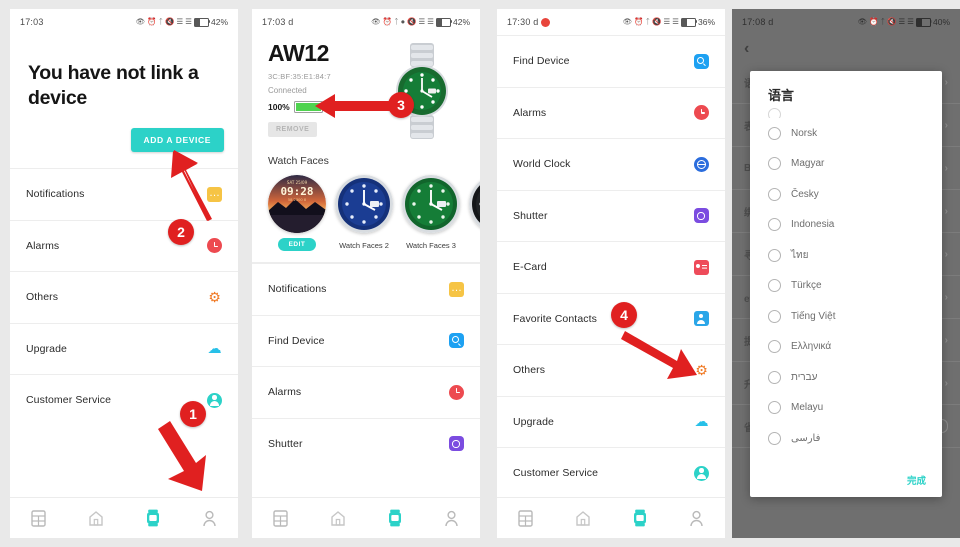 This screenshot has height=547, width=960. I want to click on status-time: 17:03 d, so click(278, 22).